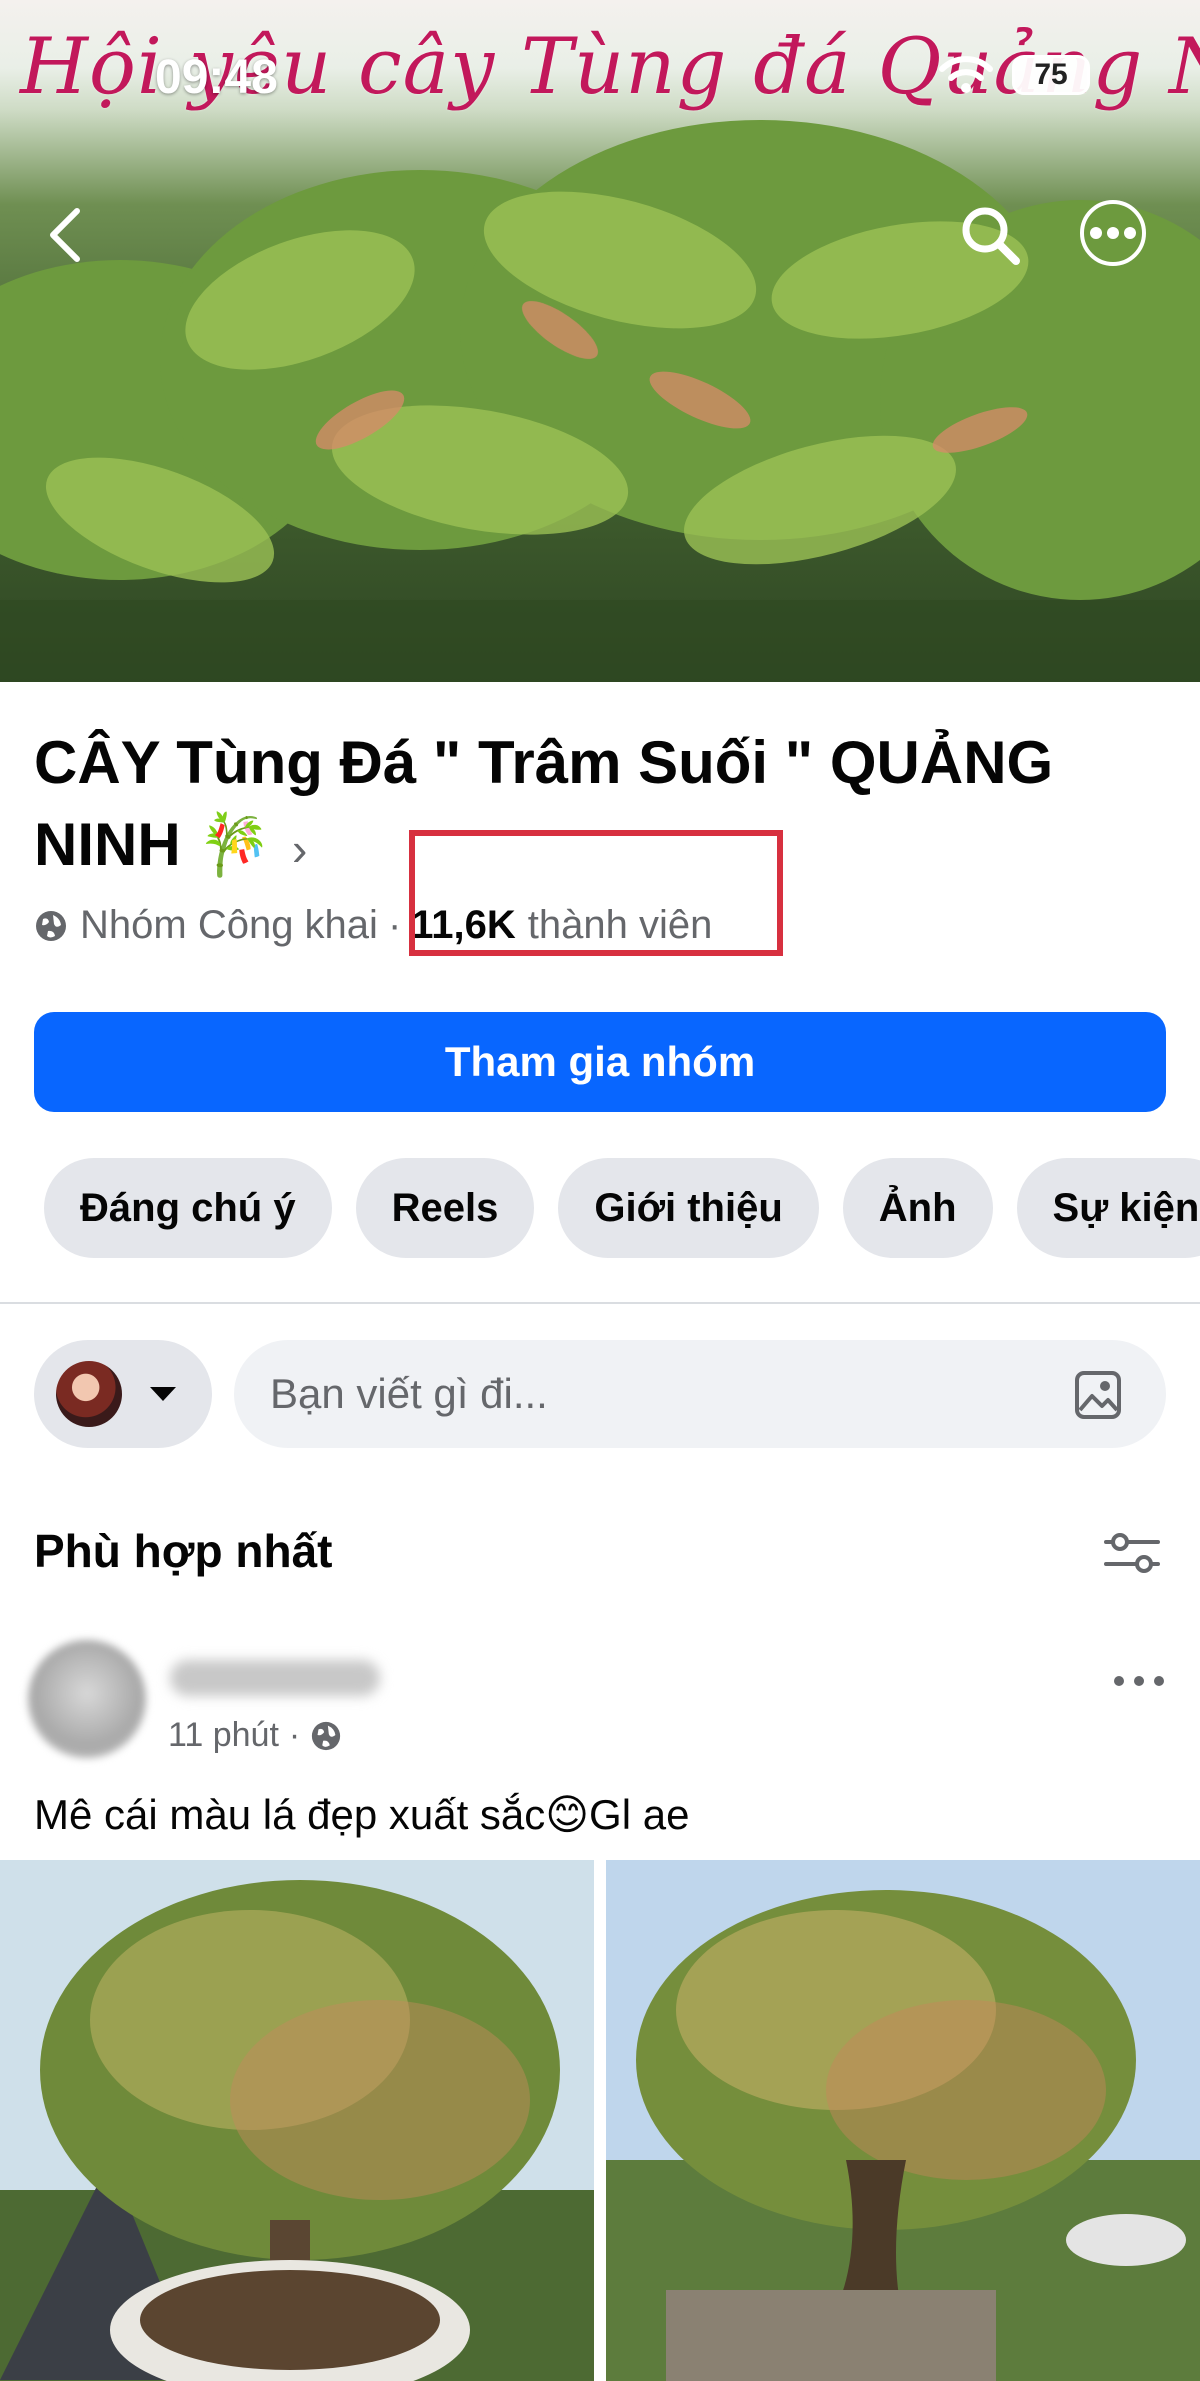 Image resolution: width=1200 pixels, height=2381 pixels. Describe the element at coordinates (966, 74) in the screenshot. I see `wifi-icon` at that location.